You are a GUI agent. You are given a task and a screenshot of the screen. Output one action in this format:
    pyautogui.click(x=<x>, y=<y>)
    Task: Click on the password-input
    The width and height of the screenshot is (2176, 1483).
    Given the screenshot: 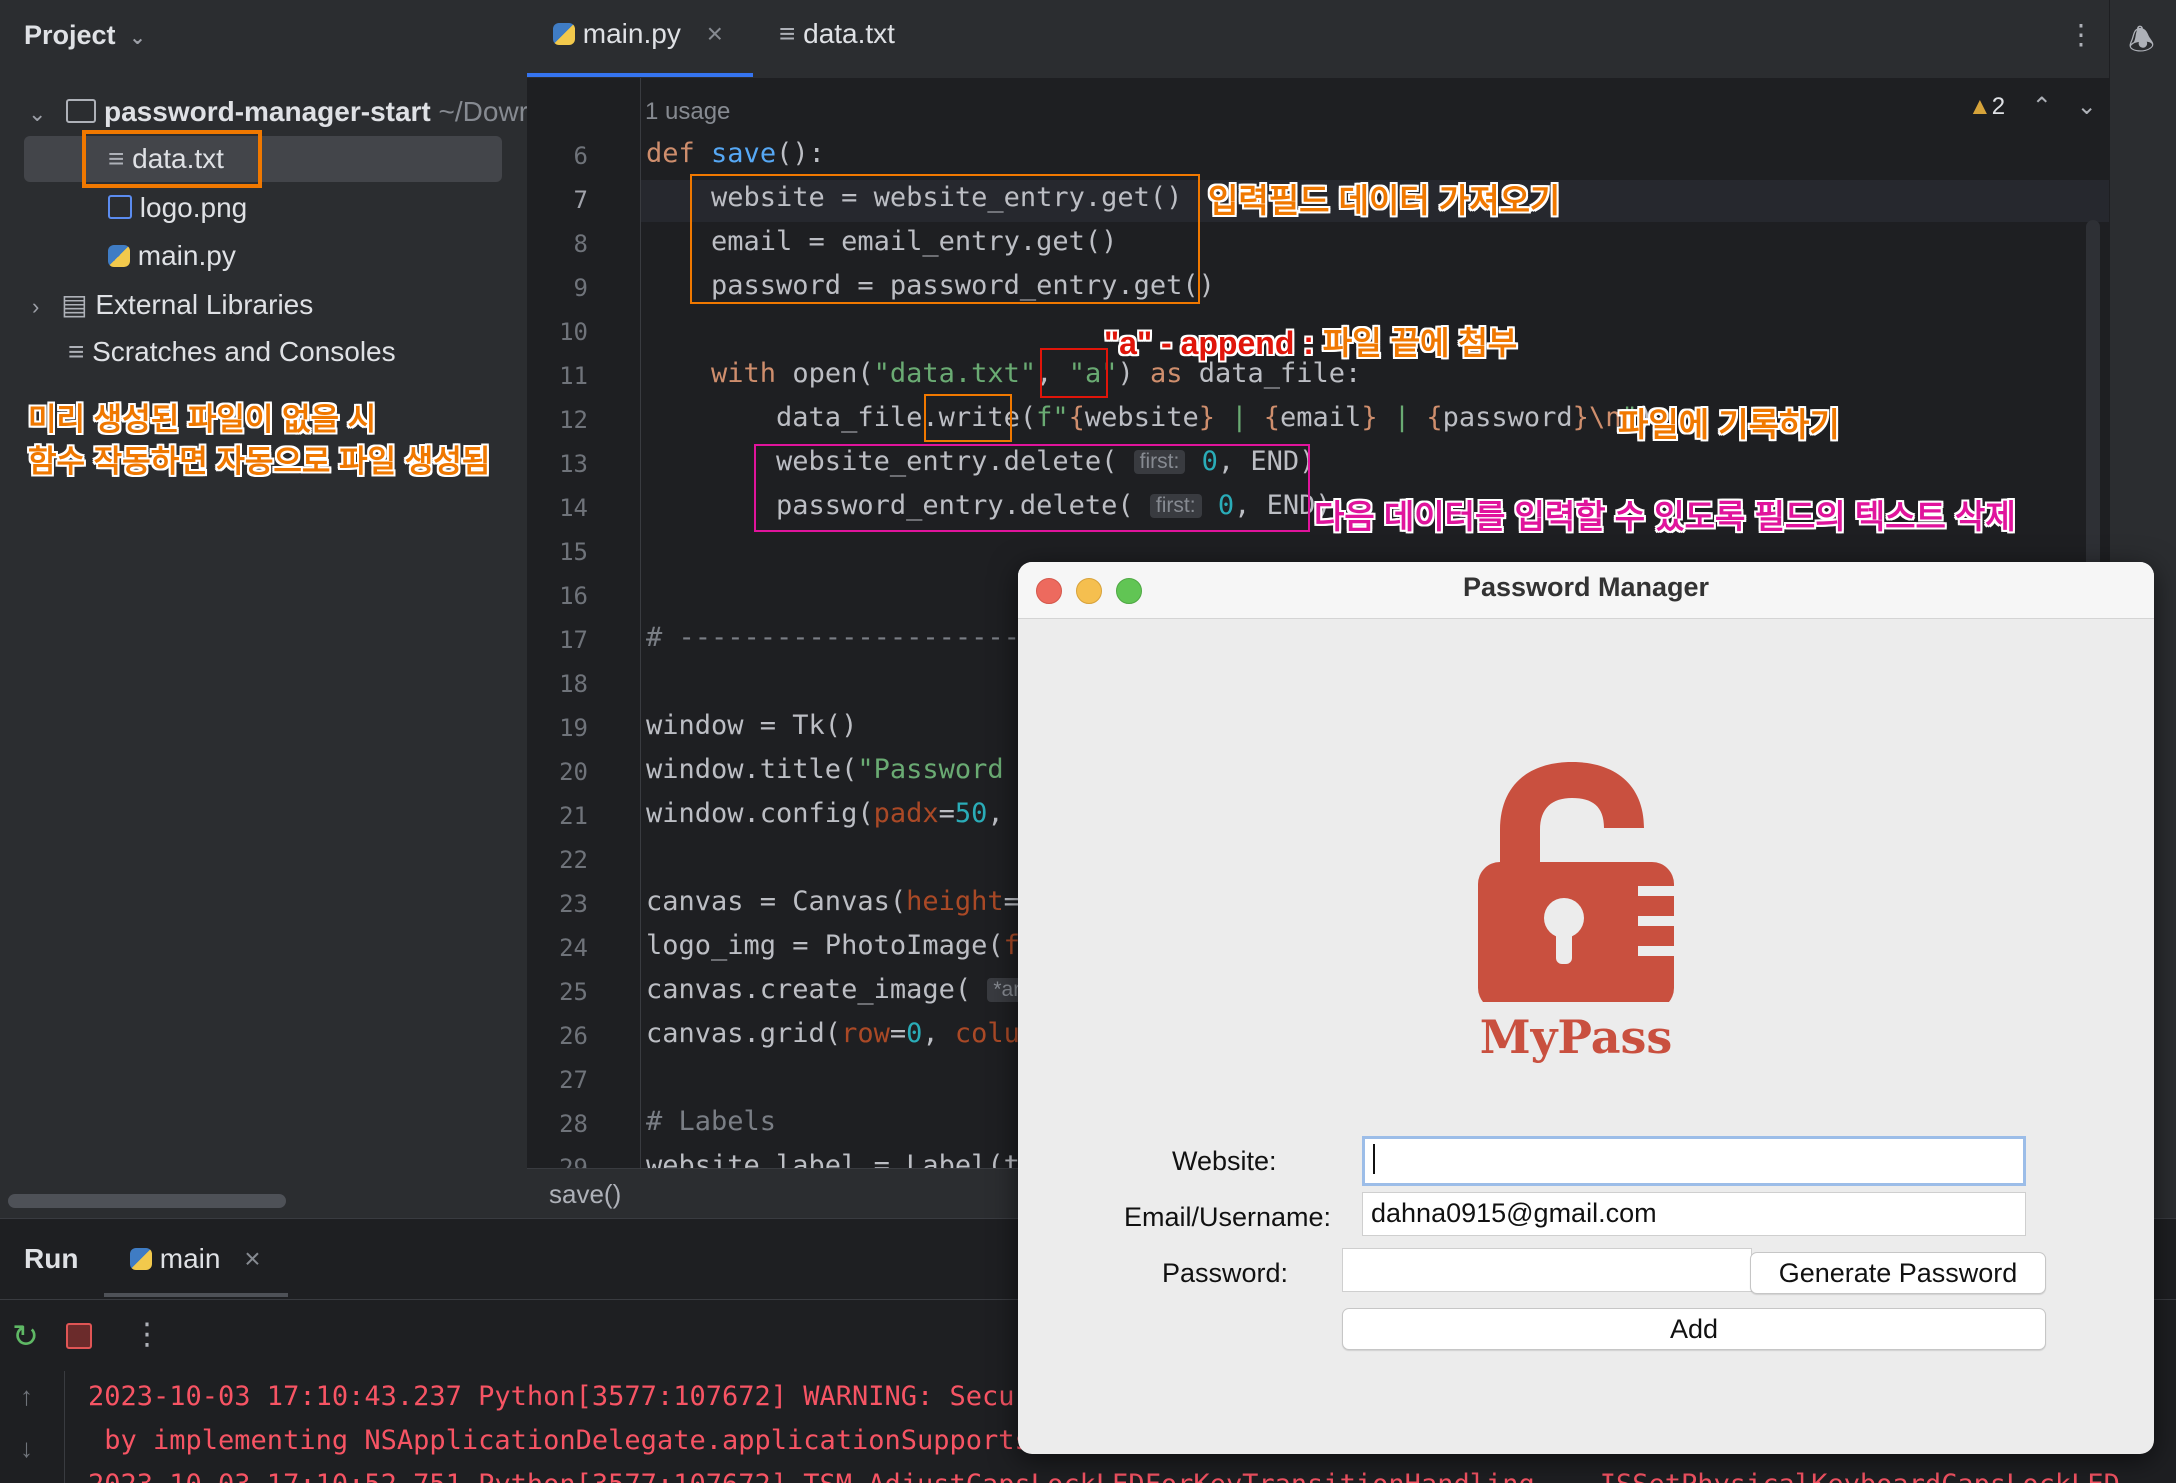 What is the action you would take?
    pyautogui.click(x=1547, y=1270)
    